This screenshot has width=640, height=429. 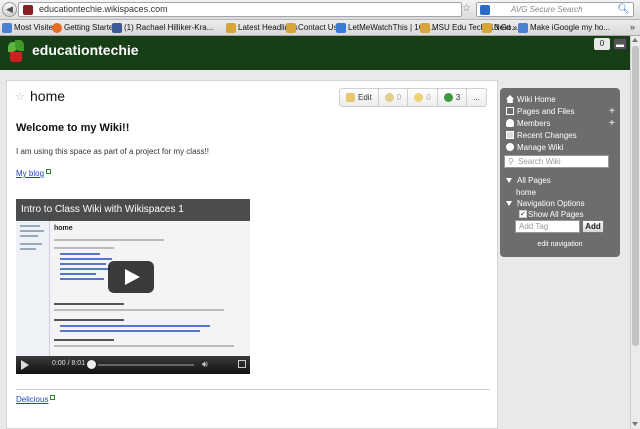 I want to click on comment-icon, so click(x=389, y=97).